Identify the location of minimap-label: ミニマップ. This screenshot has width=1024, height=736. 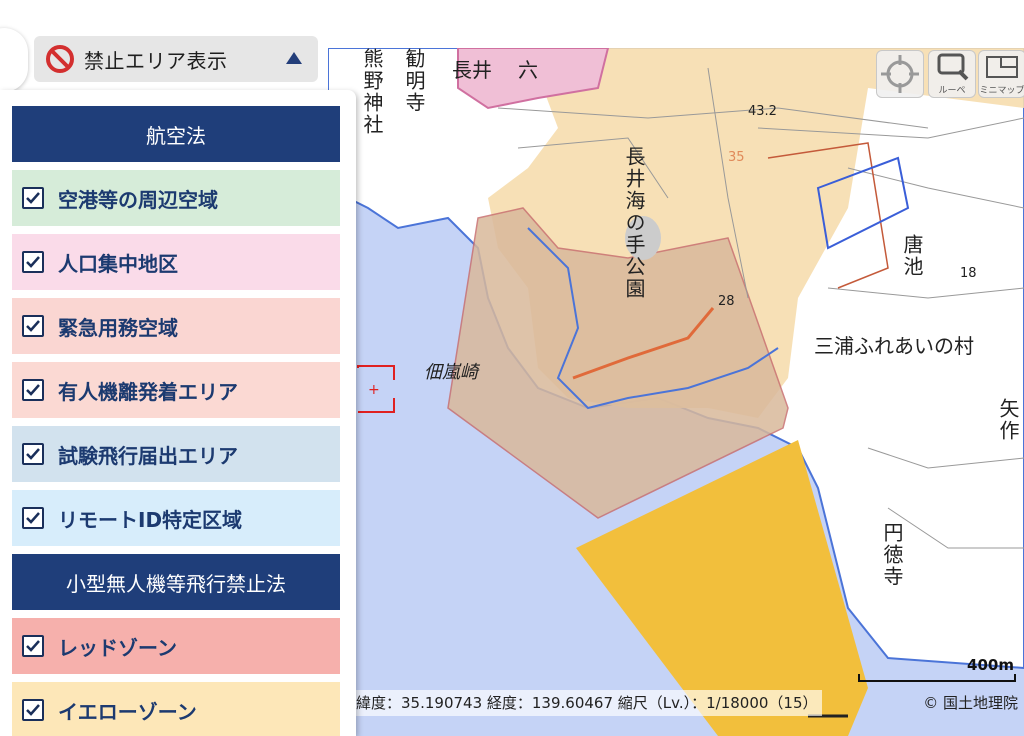
(1001, 91).